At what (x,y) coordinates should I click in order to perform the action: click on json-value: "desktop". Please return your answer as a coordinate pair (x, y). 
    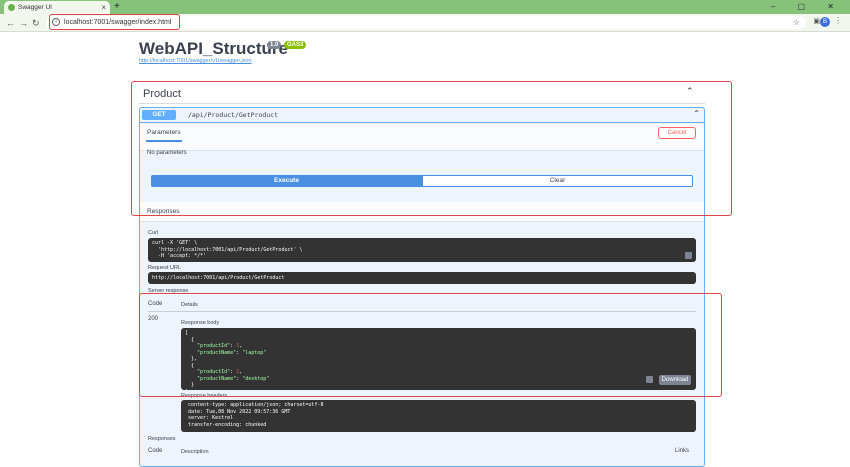
    Looking at the image, I should click on (256, 378).